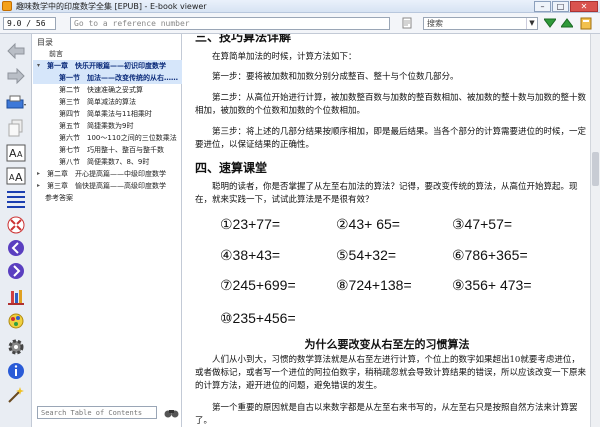  I want to click on window-title: 趣味数学中的印度数学全集 [EPUB] - E-book viewer, so click(111, 6).